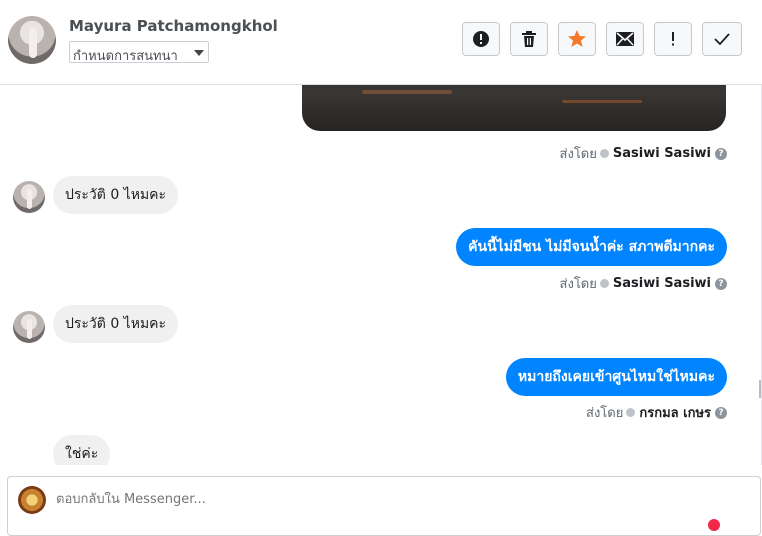  Describe the element at coordinates (199, 53) in the screenshot. I see `caret-down-icon` at that location.